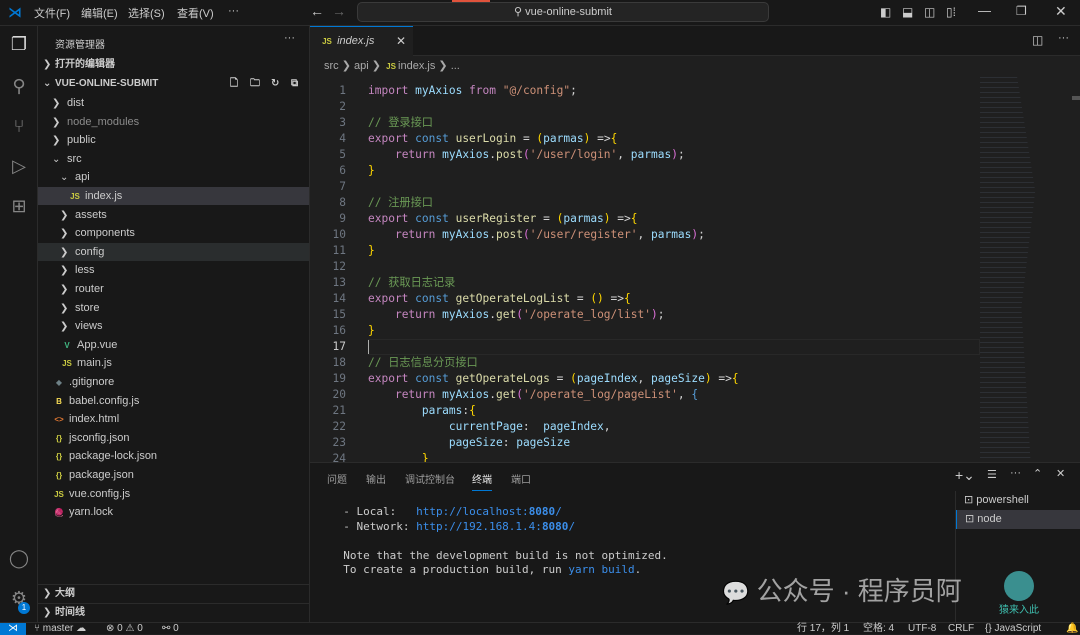 Image resolution: width=1080 pixels, height=635 pixels. I want to click on new-file-icon: 🗋, so click(234, 84).